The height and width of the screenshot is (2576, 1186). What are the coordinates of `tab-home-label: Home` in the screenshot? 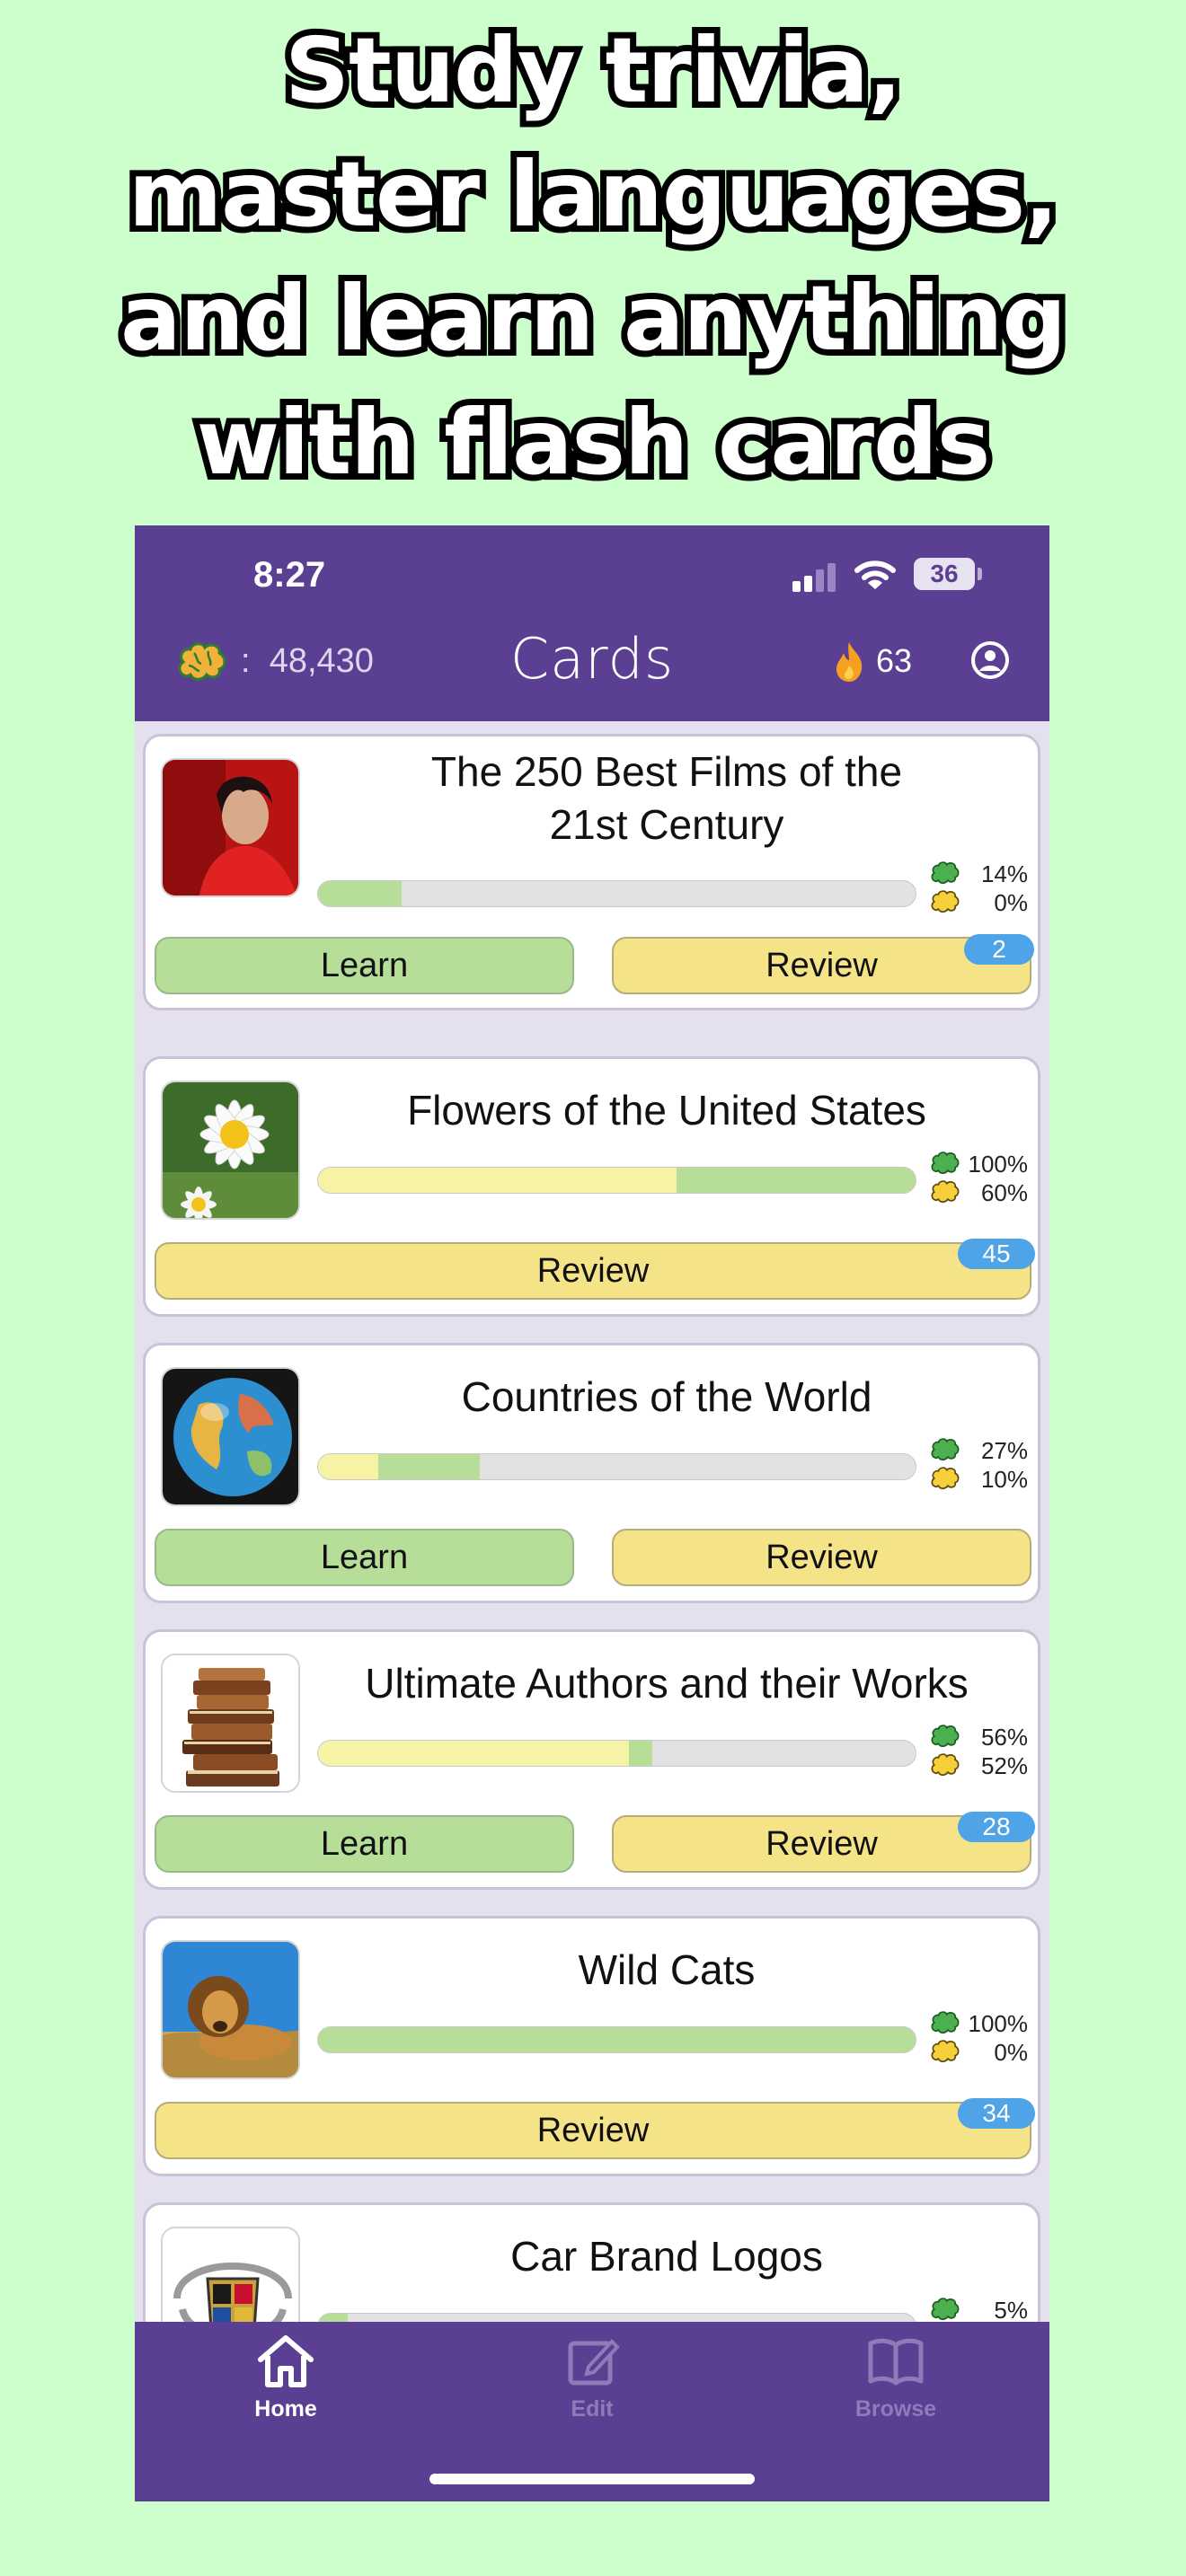 It's located at (285, 2409).